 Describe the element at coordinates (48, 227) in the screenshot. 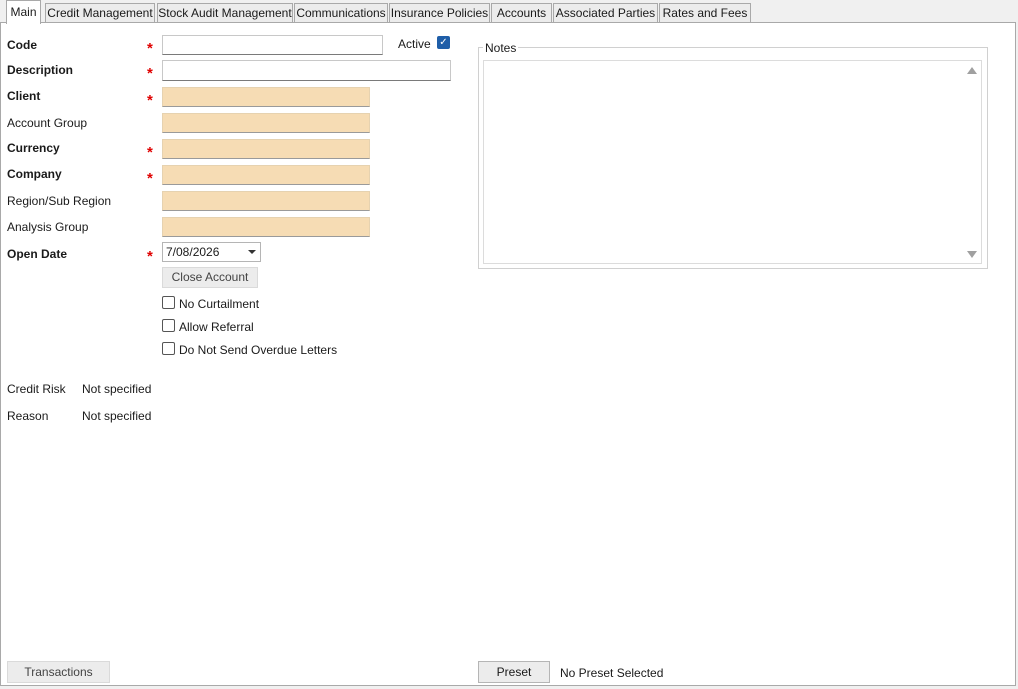

I see `analysis-group-label: Analysis Group` at that location.